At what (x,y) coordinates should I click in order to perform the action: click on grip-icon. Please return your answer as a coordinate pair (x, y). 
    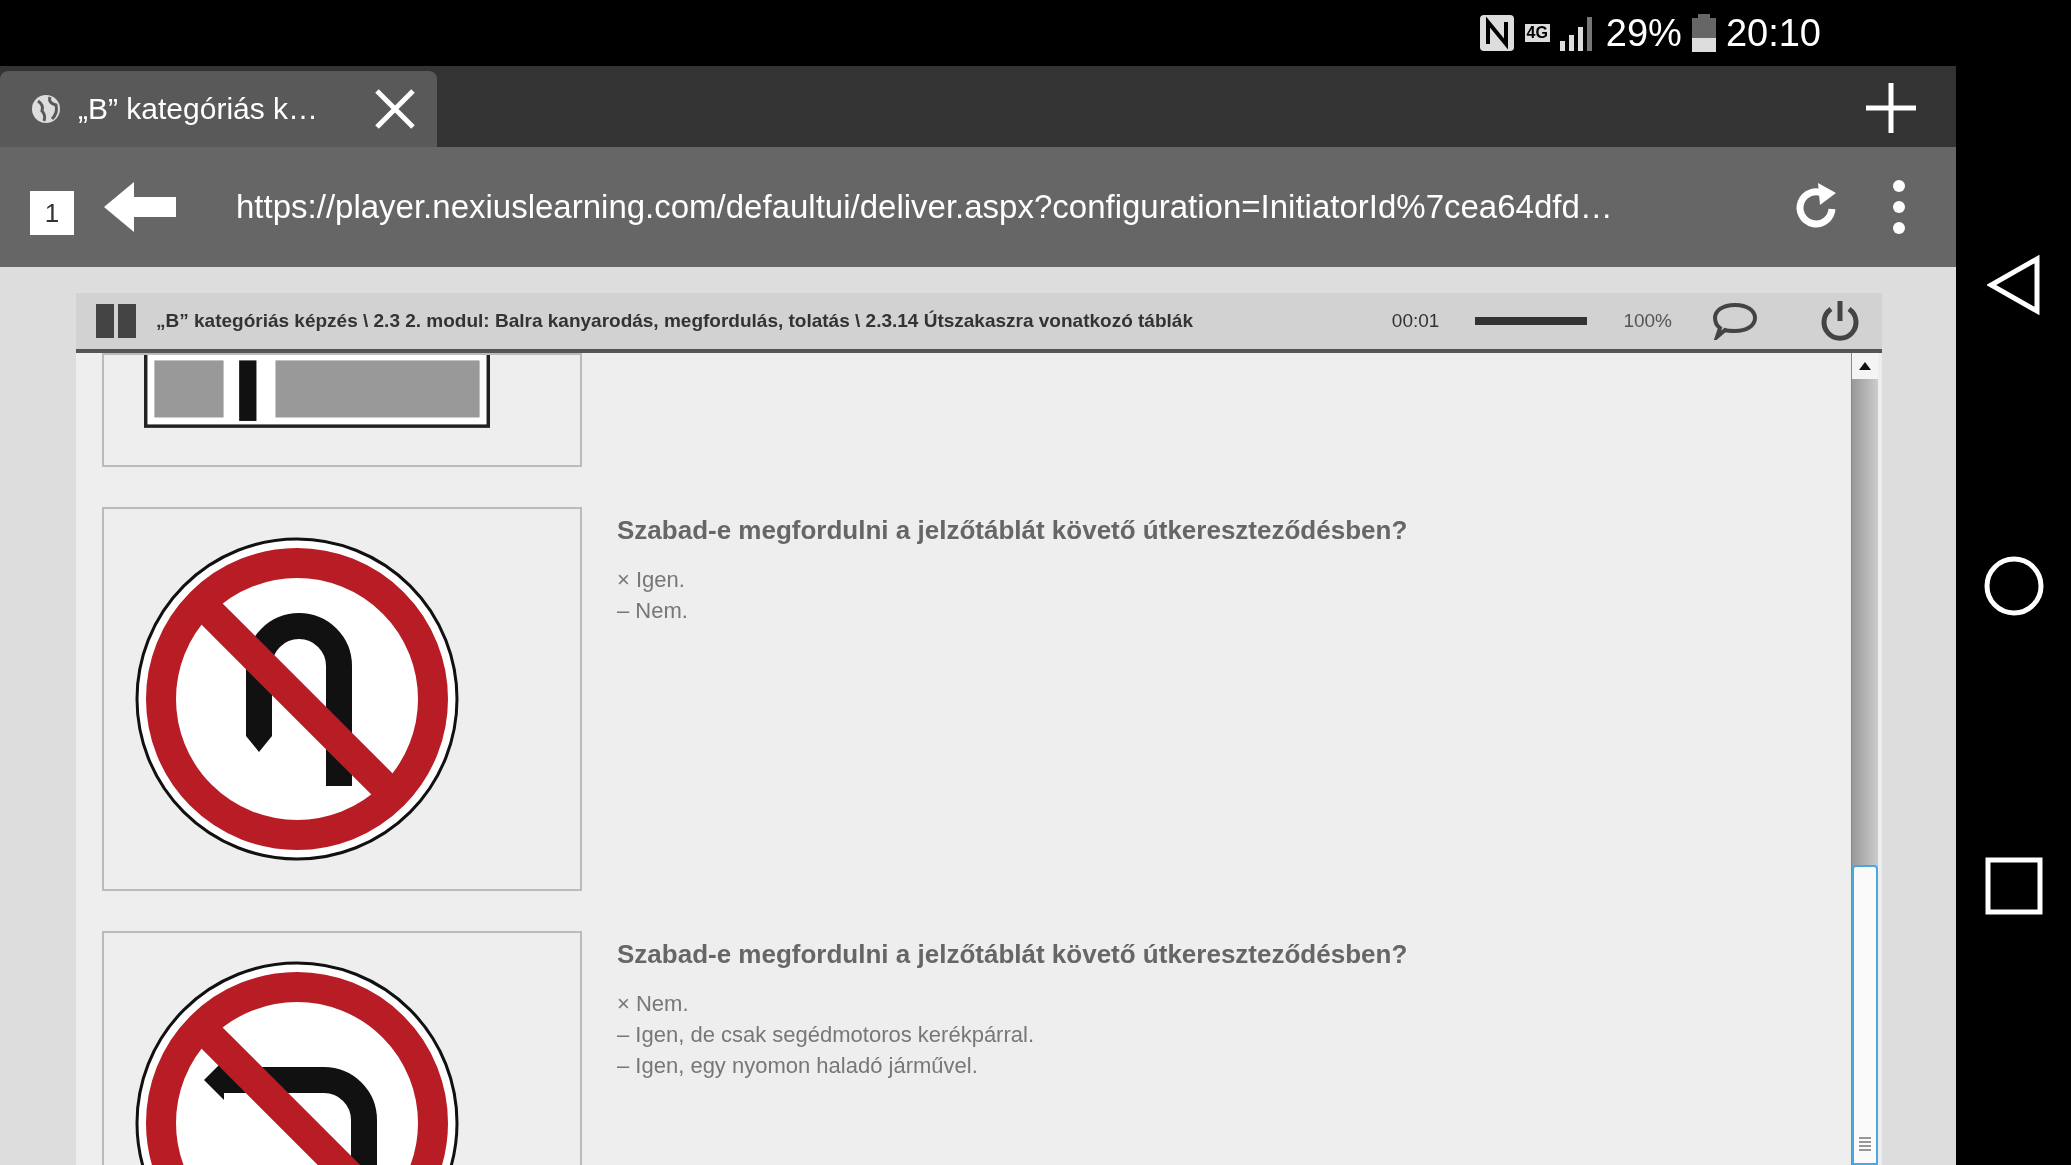
    Looking at the image, I should click on (1865, 1144).